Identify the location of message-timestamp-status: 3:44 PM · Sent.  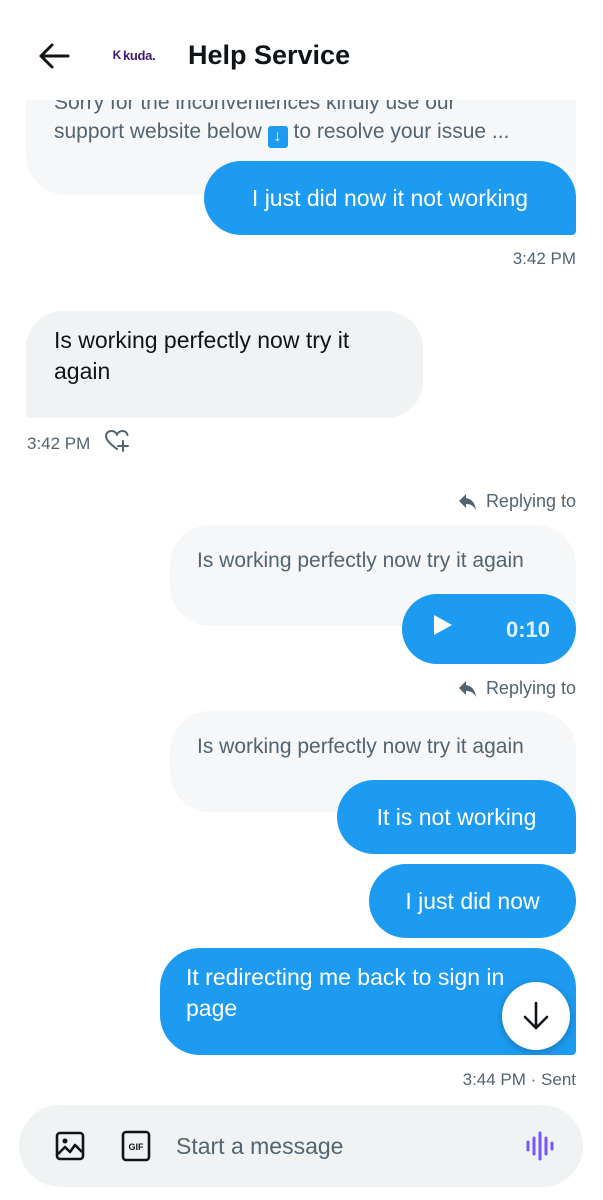
(519, 1079).